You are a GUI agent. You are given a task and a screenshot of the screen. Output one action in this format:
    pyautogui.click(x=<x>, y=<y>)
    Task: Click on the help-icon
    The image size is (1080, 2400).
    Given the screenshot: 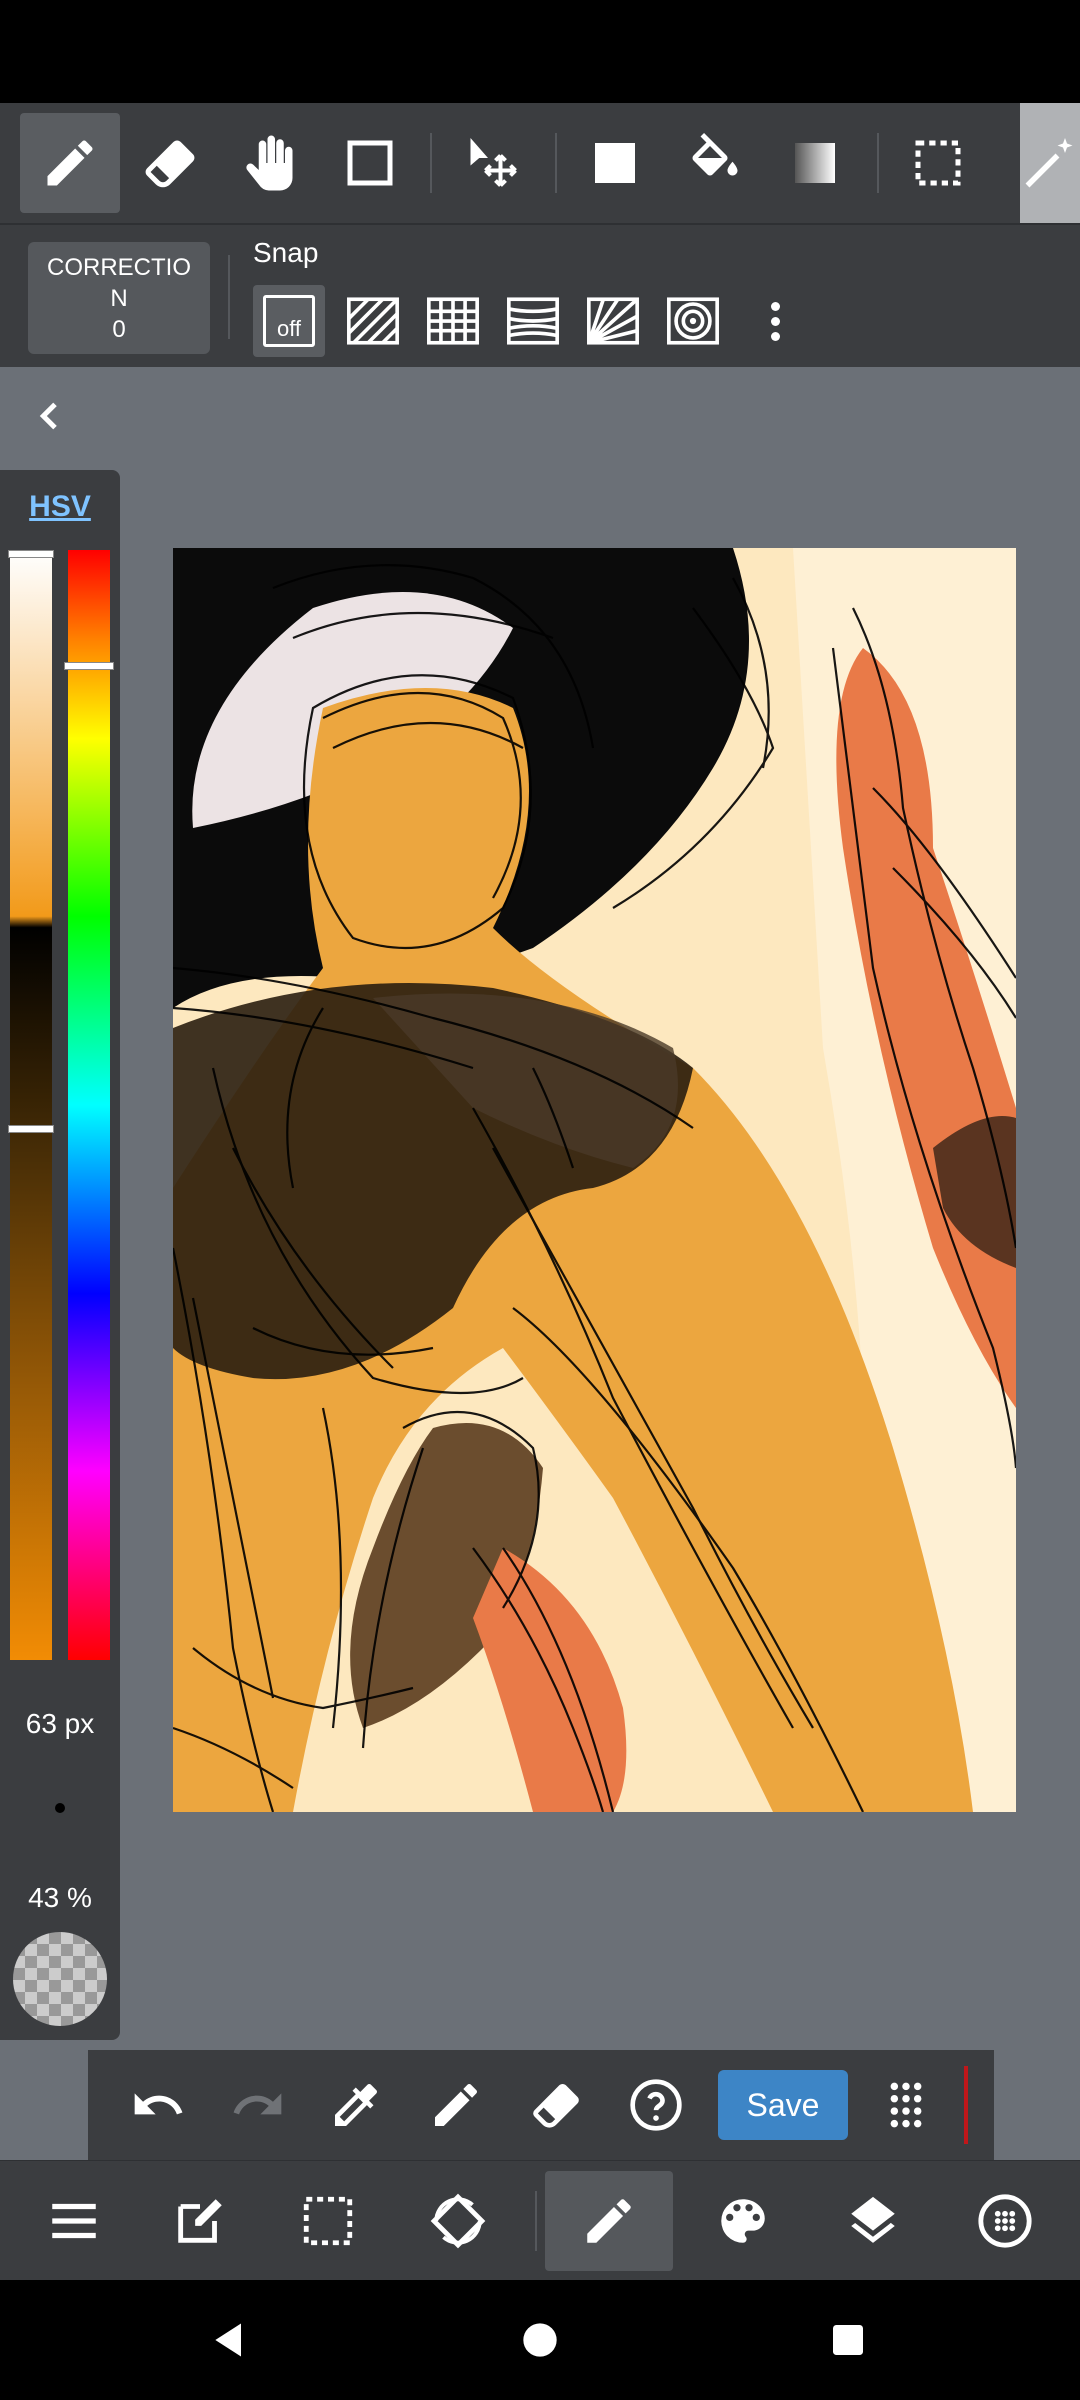 What is the action you would take?
    pyautogui.click(x=656, y=2105)
    